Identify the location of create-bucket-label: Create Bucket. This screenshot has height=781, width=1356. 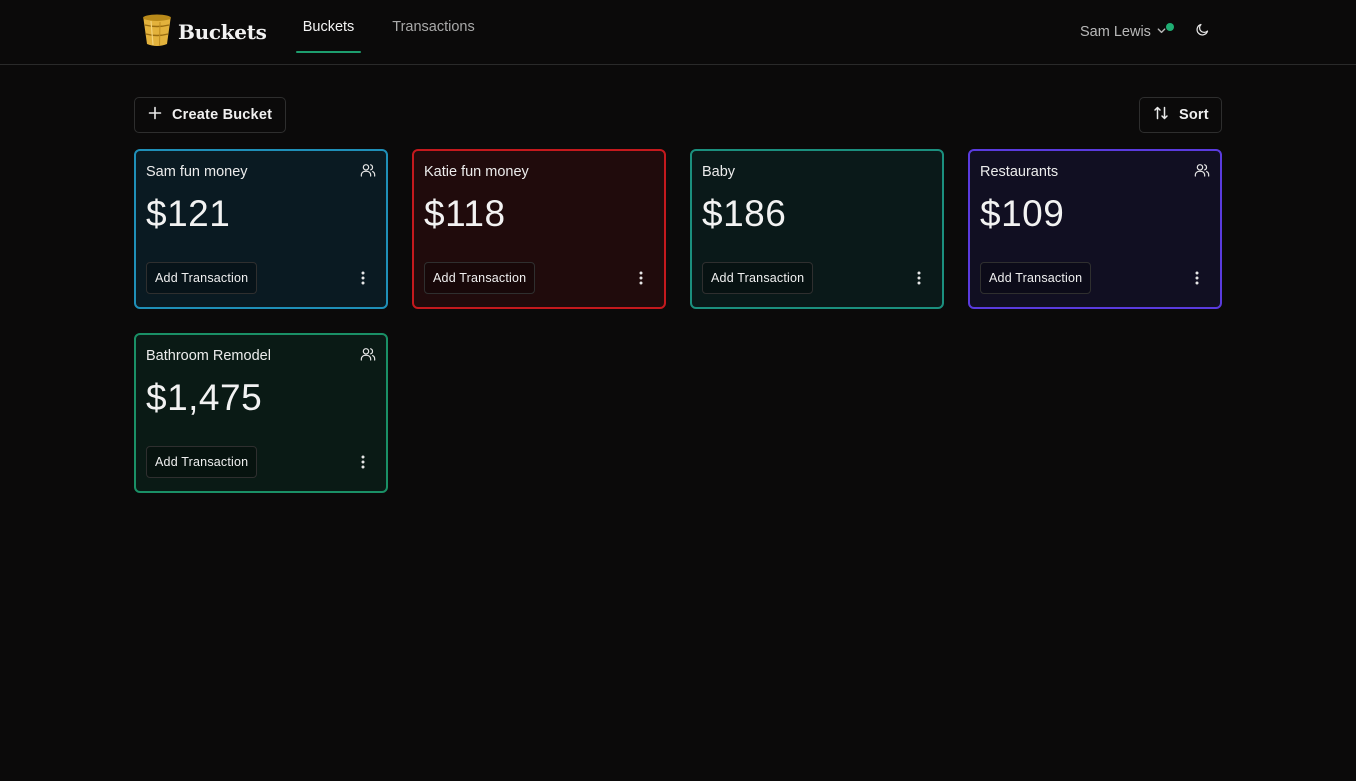
(222, 115).